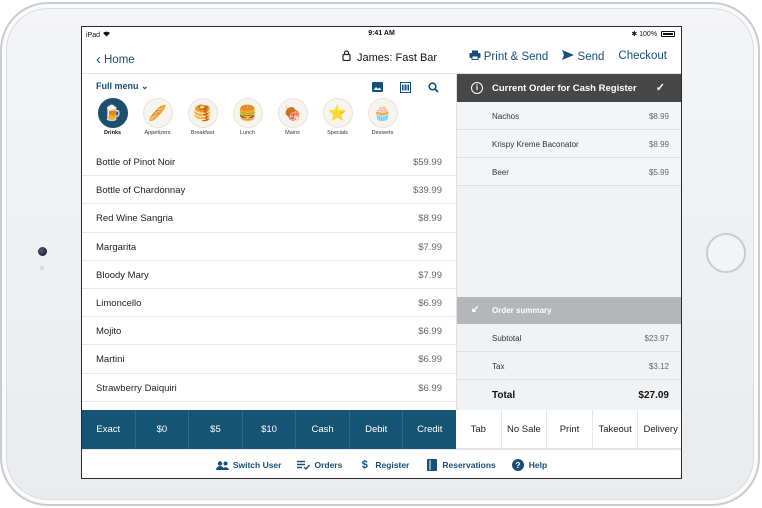  I want to click on summary-title: Order summary, so click(522, 310).